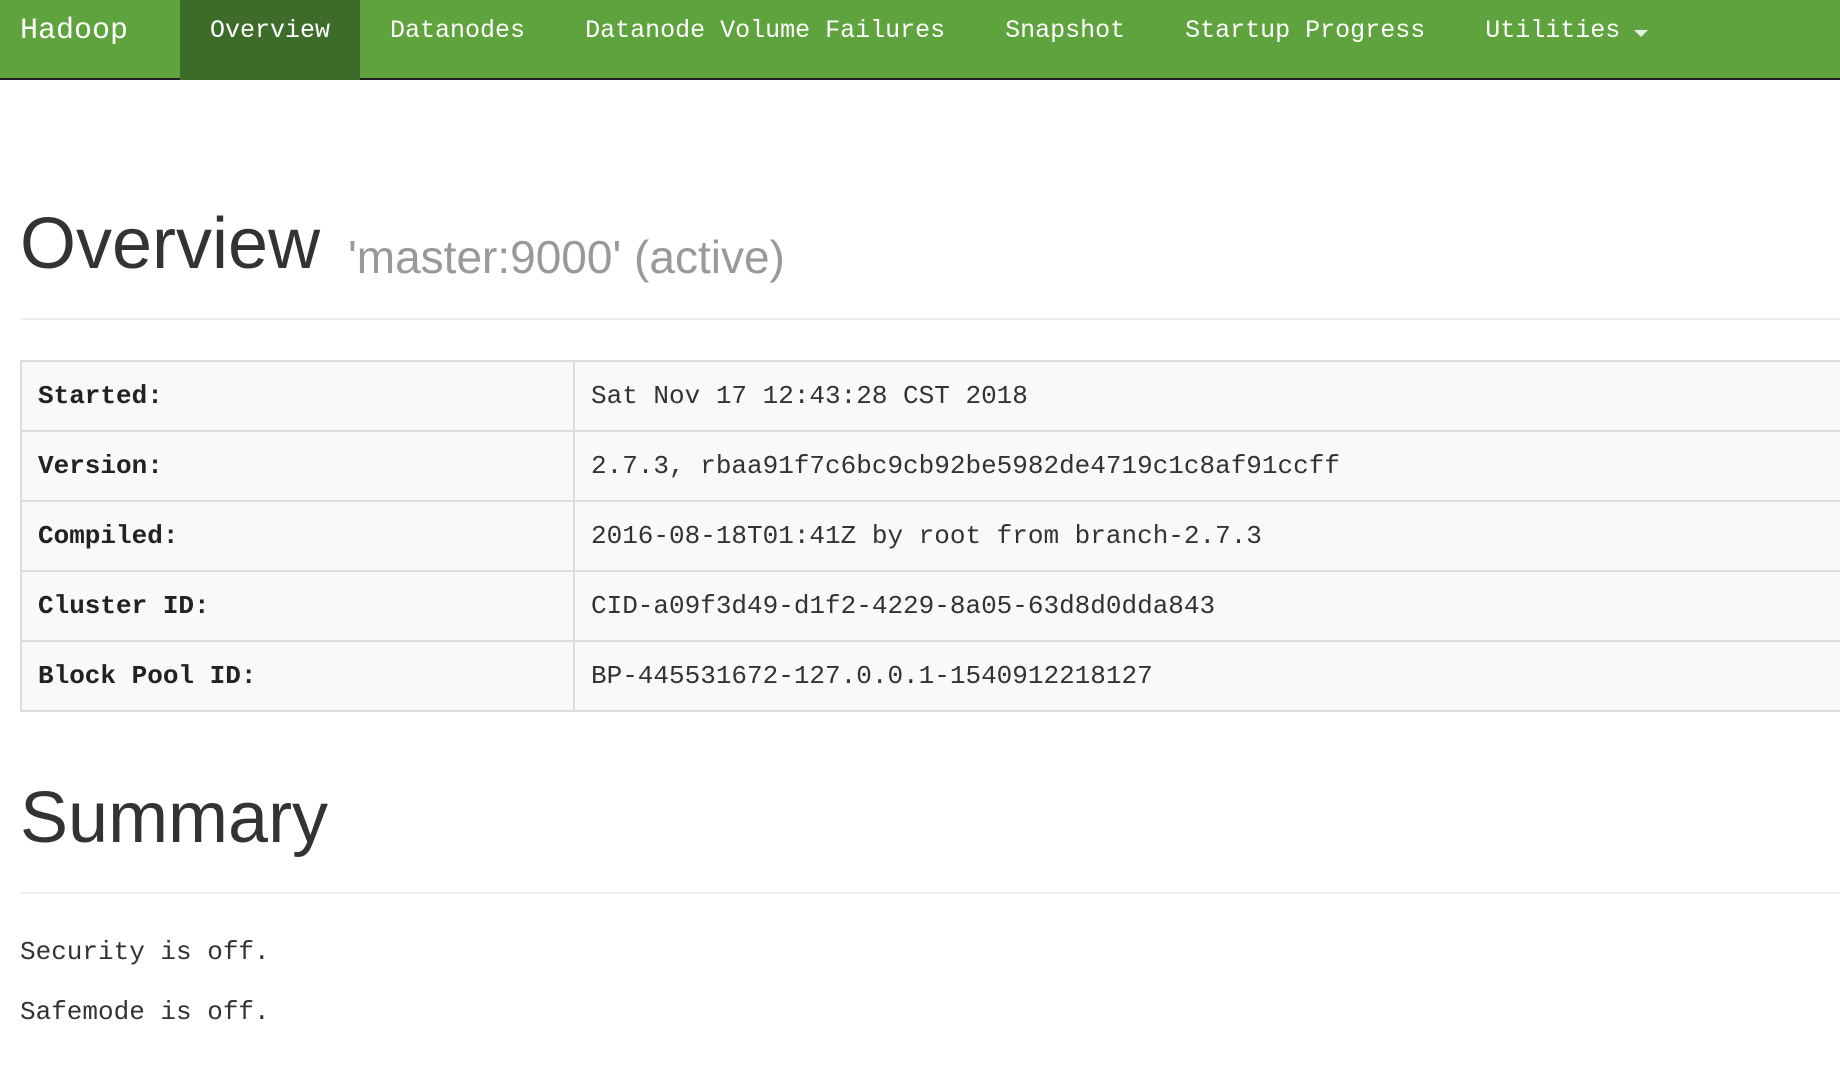 This screenshot has height=1066, width=1840. Describe the element at coordinates (1065, 30) in the screenshot. I see `tab-snapshot-label: Snapshot` at that location.